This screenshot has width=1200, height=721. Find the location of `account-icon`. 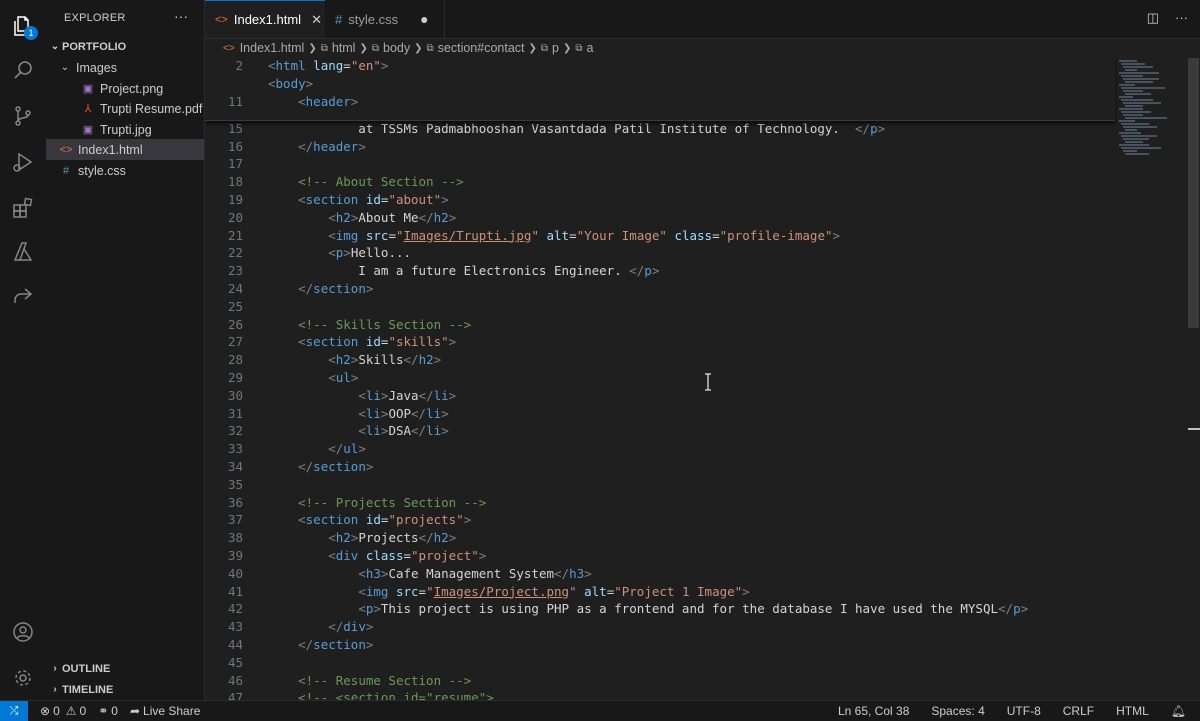

account-icon is located at coordinates (23, 632).